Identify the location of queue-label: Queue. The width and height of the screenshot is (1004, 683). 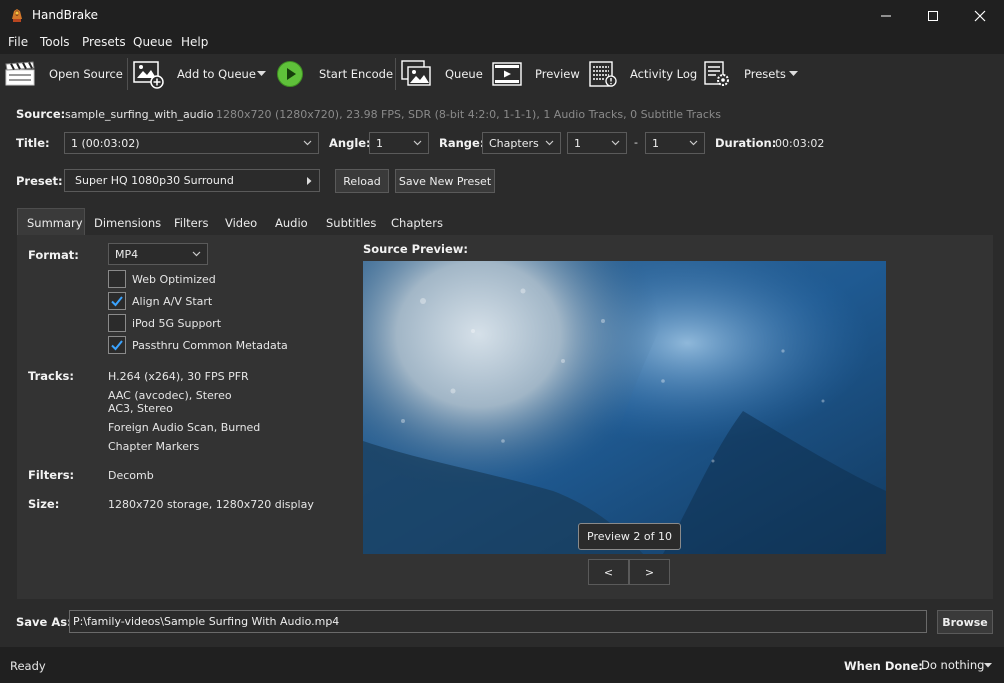
(464, 74).